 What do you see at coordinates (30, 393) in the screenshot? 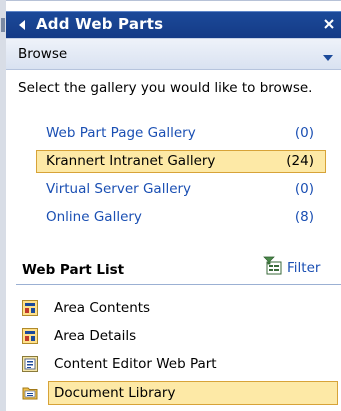
I see `folder-icon` at bounding box center [30, 393].